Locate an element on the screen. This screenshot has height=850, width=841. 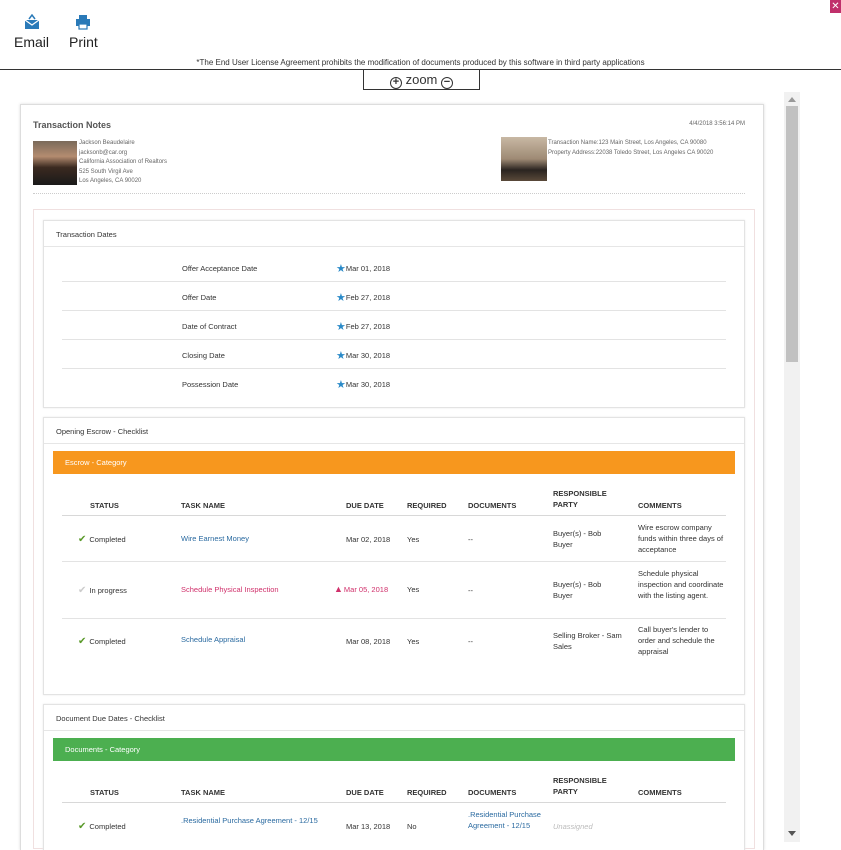
zoom-control: + zoom − is located at coordinates (421, 80).